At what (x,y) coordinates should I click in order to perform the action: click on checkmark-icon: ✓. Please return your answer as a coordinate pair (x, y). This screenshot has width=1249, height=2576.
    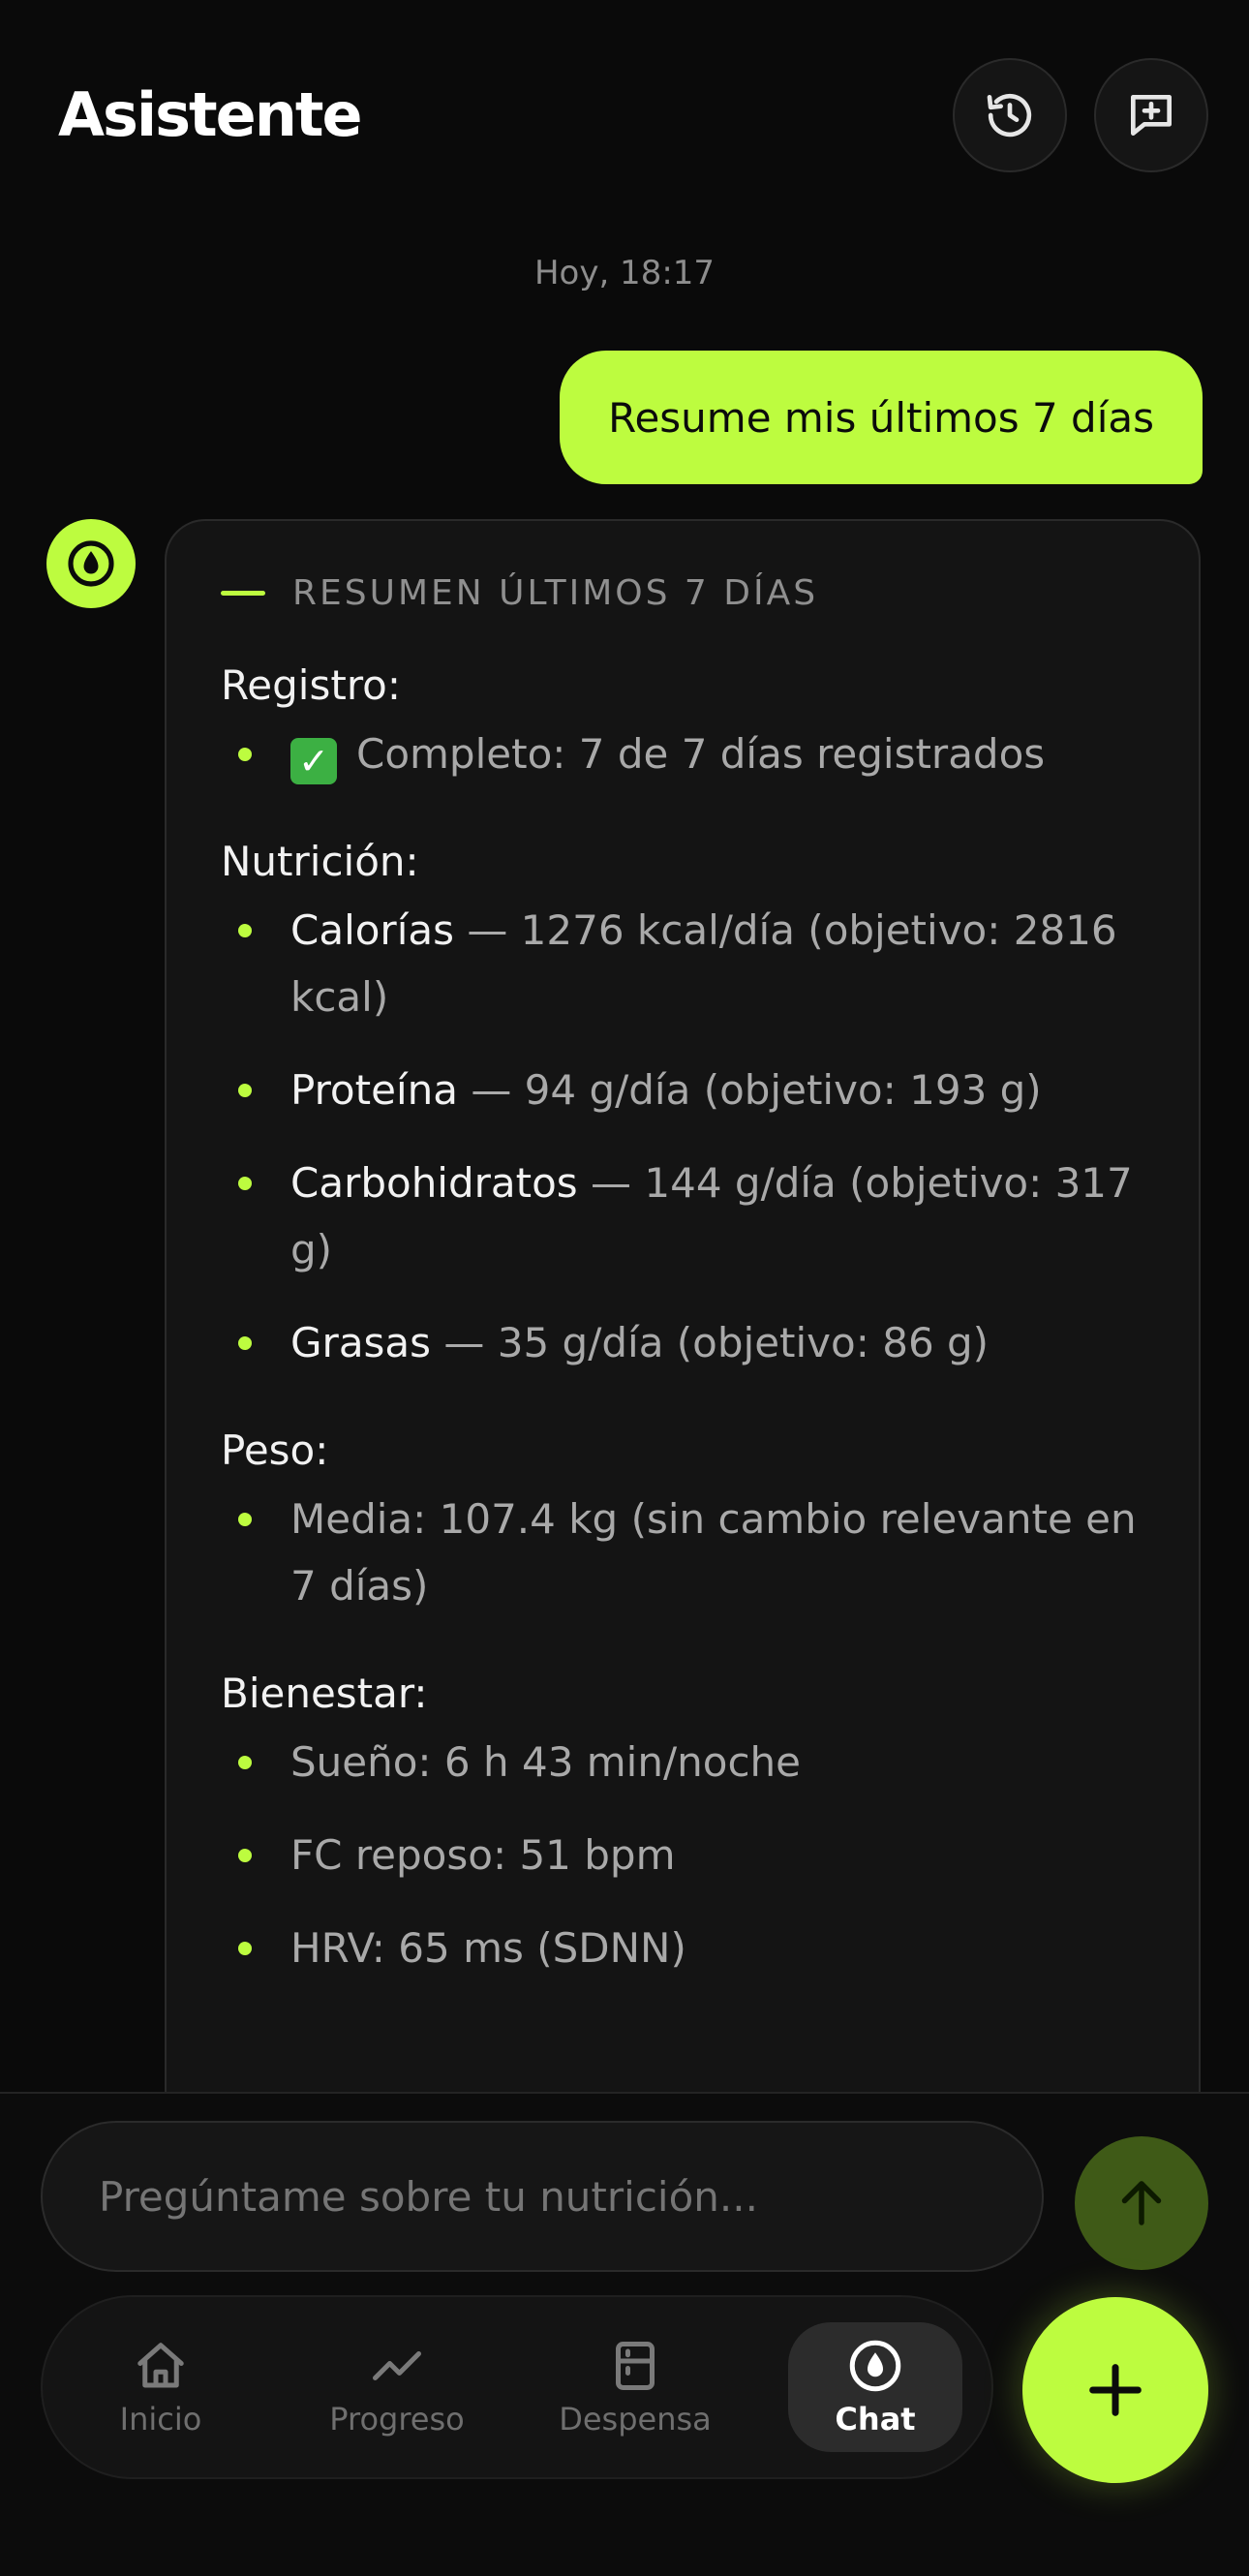
    Looking at the image, I should click on (313, 761).